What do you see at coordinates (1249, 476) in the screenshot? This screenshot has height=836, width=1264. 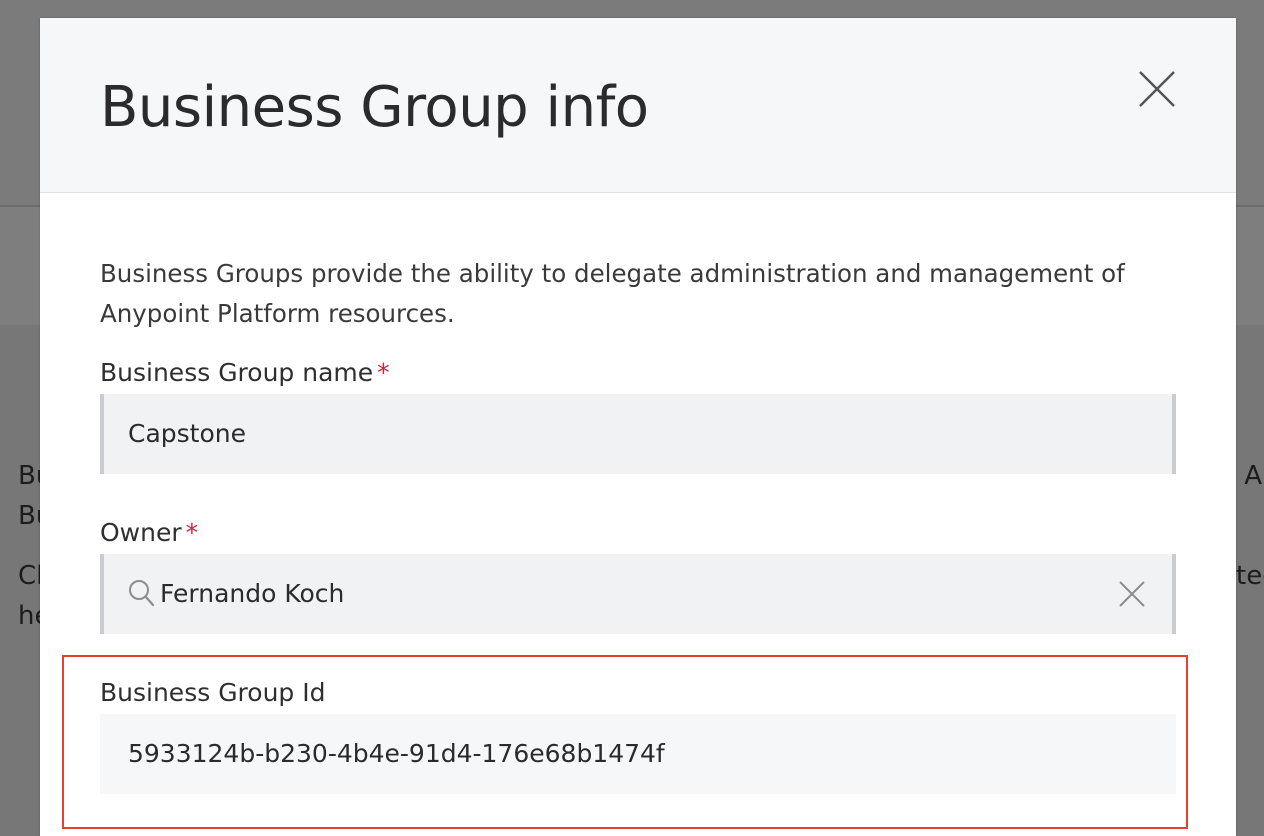 I see `background-text: A` at bounding box center [1249, 476].